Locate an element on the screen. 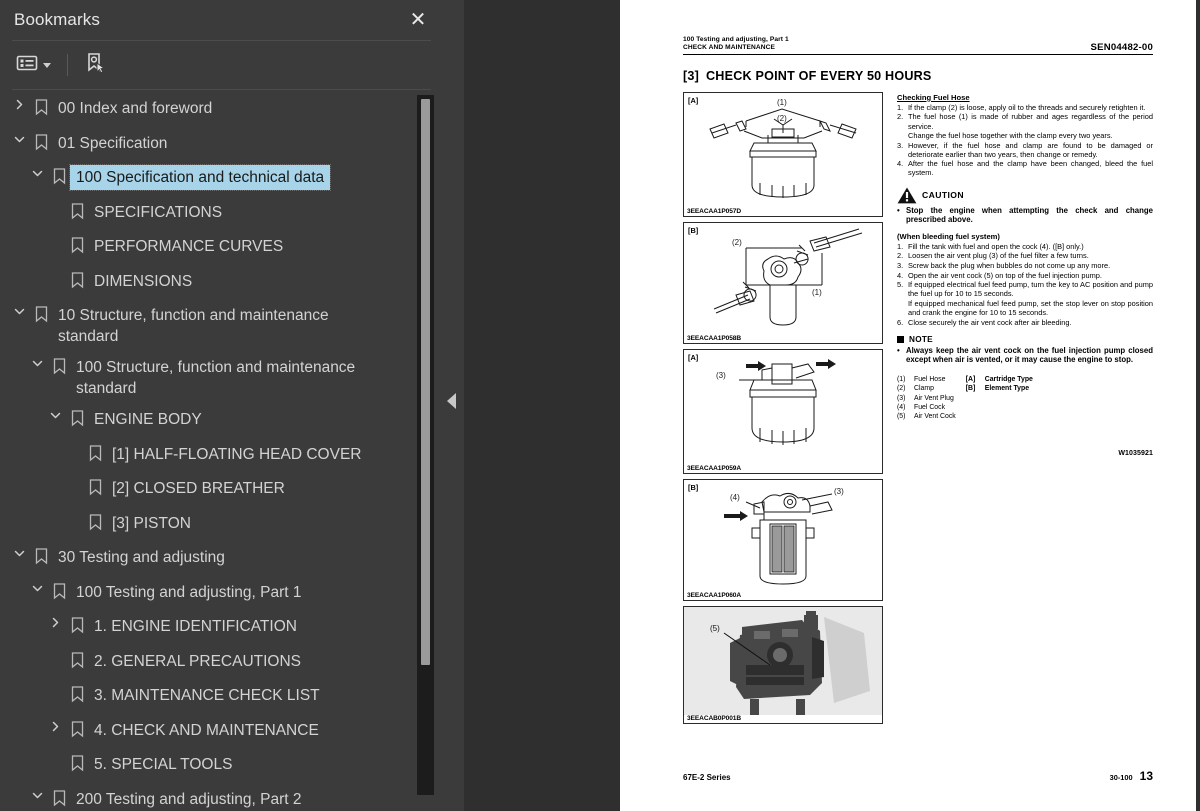 The height and width of the screenshot is (811, 1200). bookmark-tree-item: 200 Testing and adjusting, Part 2 is located at coordinates (221, 797).